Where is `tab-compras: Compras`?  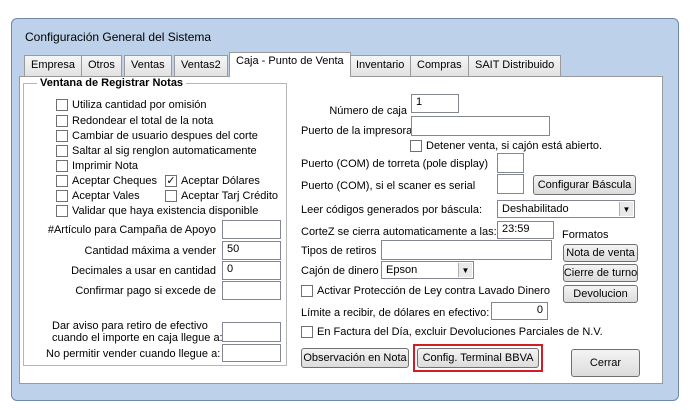
tab-compras: Compras is located at coordinates (439, 65).